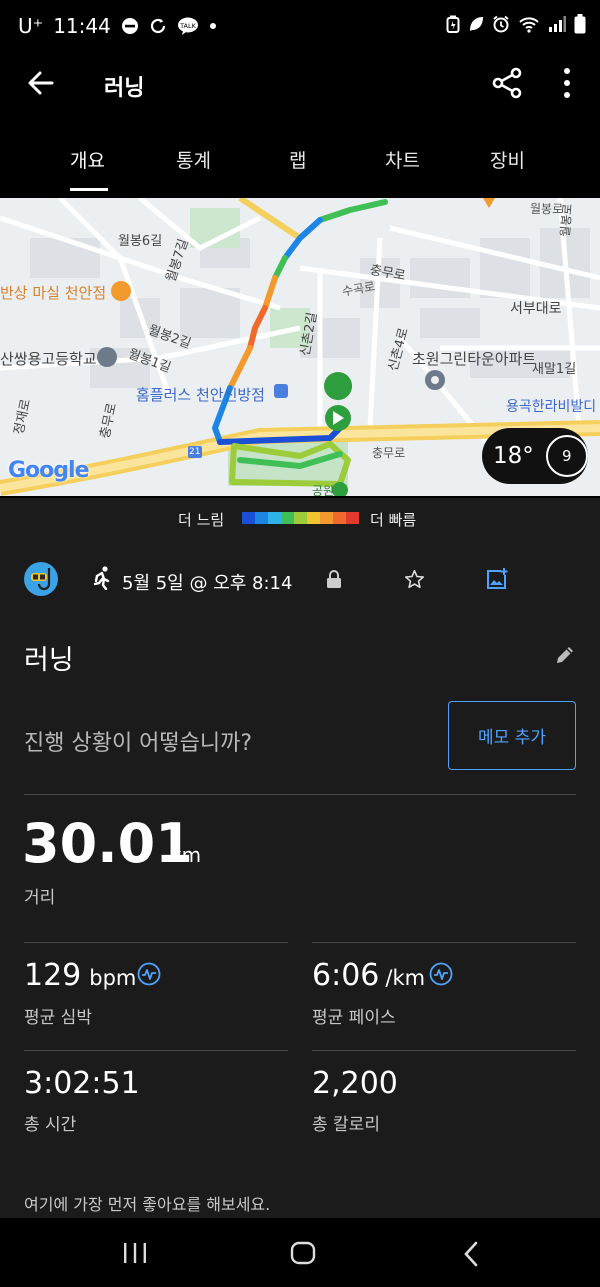 This screenshot has height=1287, width=600. Describe the element at coordinates (476, 24) in the screenshot. I see `leaf-icon` at that location.